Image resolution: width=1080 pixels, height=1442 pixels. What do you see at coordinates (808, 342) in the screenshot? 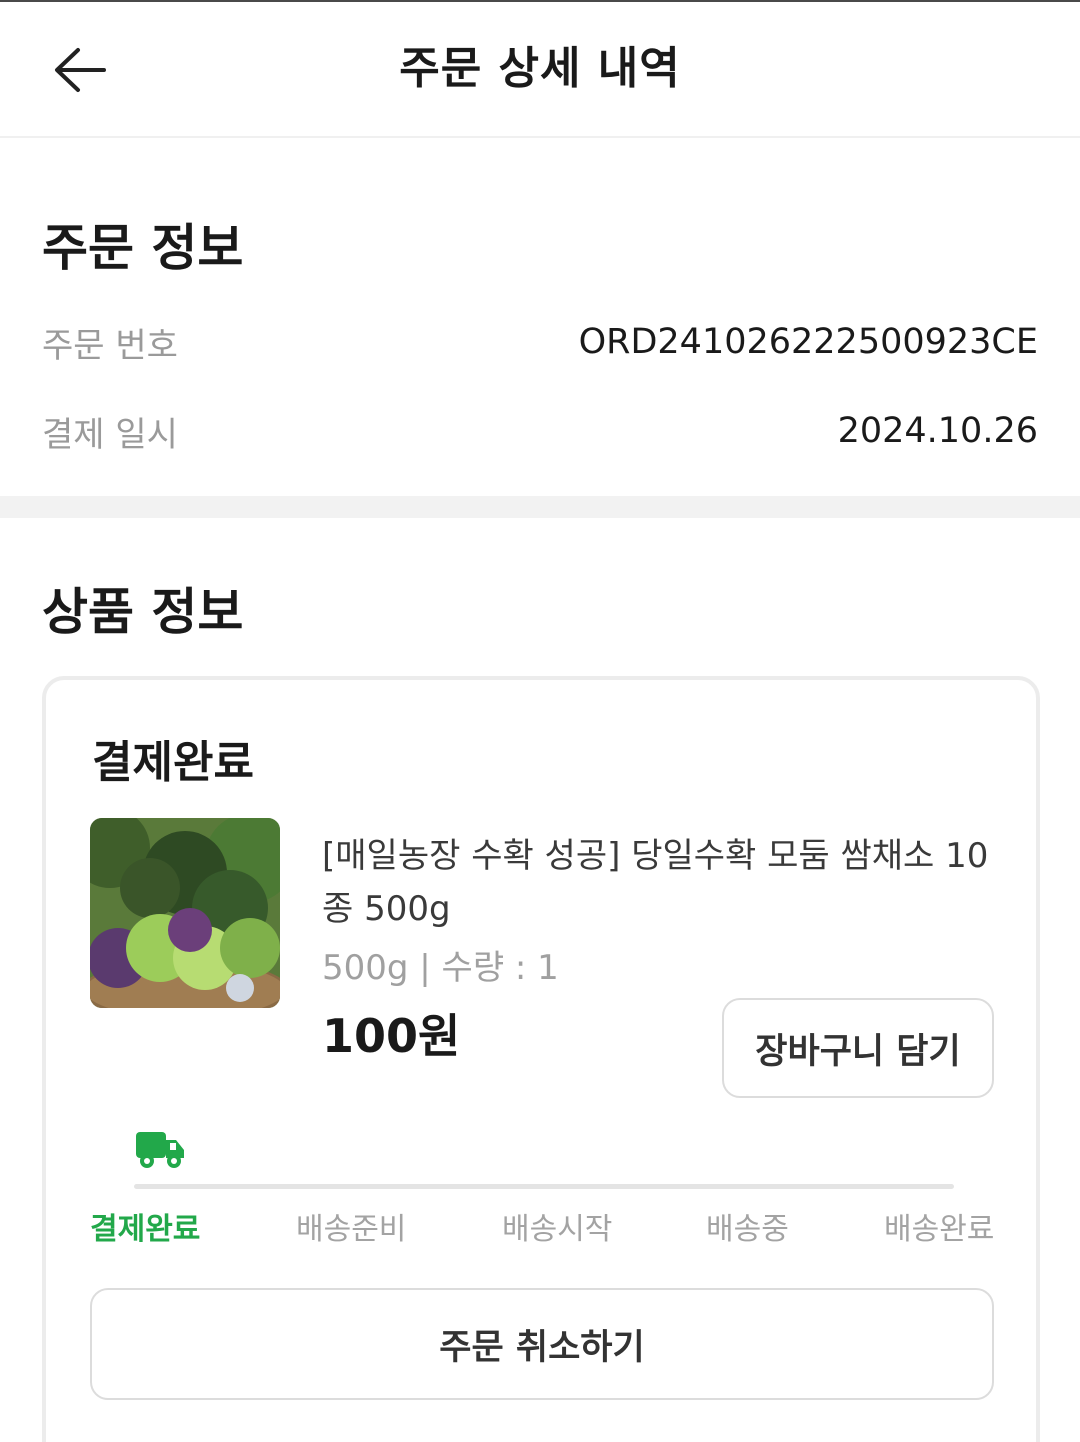
I see `order-number-value: ORD241026222500923CE` at bounding box center [808, 342].